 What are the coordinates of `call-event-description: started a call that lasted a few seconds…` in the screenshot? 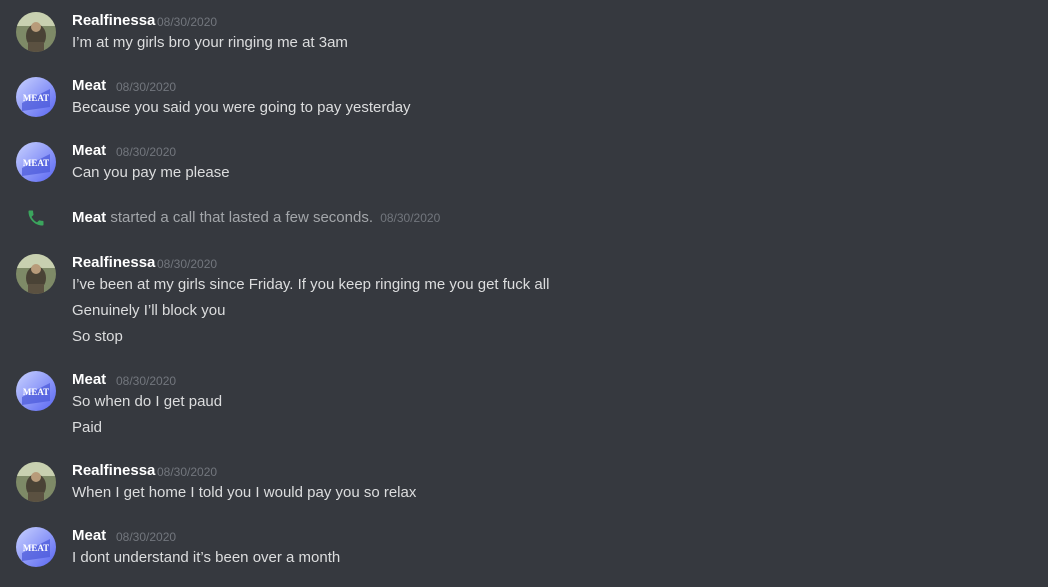 It's located at (242, 217).